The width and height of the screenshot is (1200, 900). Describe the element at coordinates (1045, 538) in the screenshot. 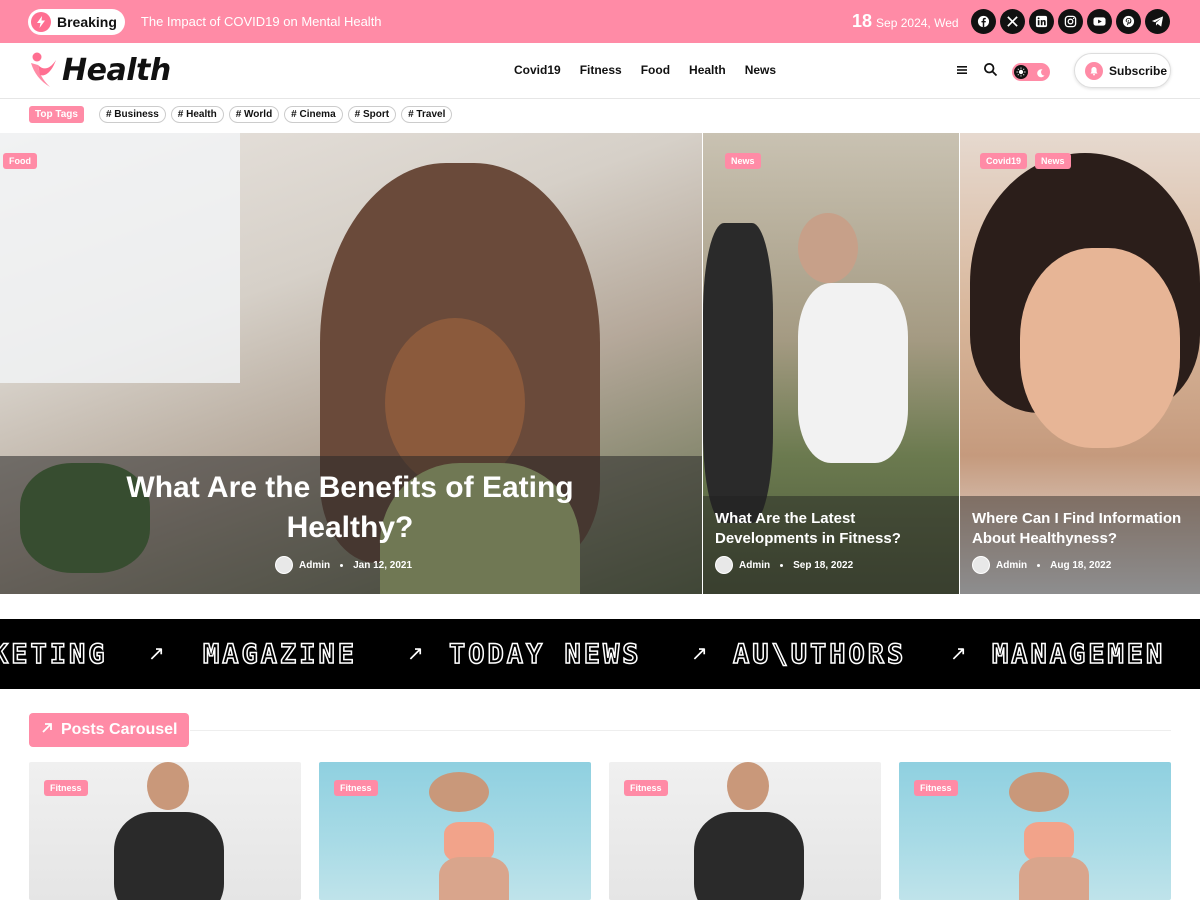

I see `title-line-2: About Healthyness?` at that location.